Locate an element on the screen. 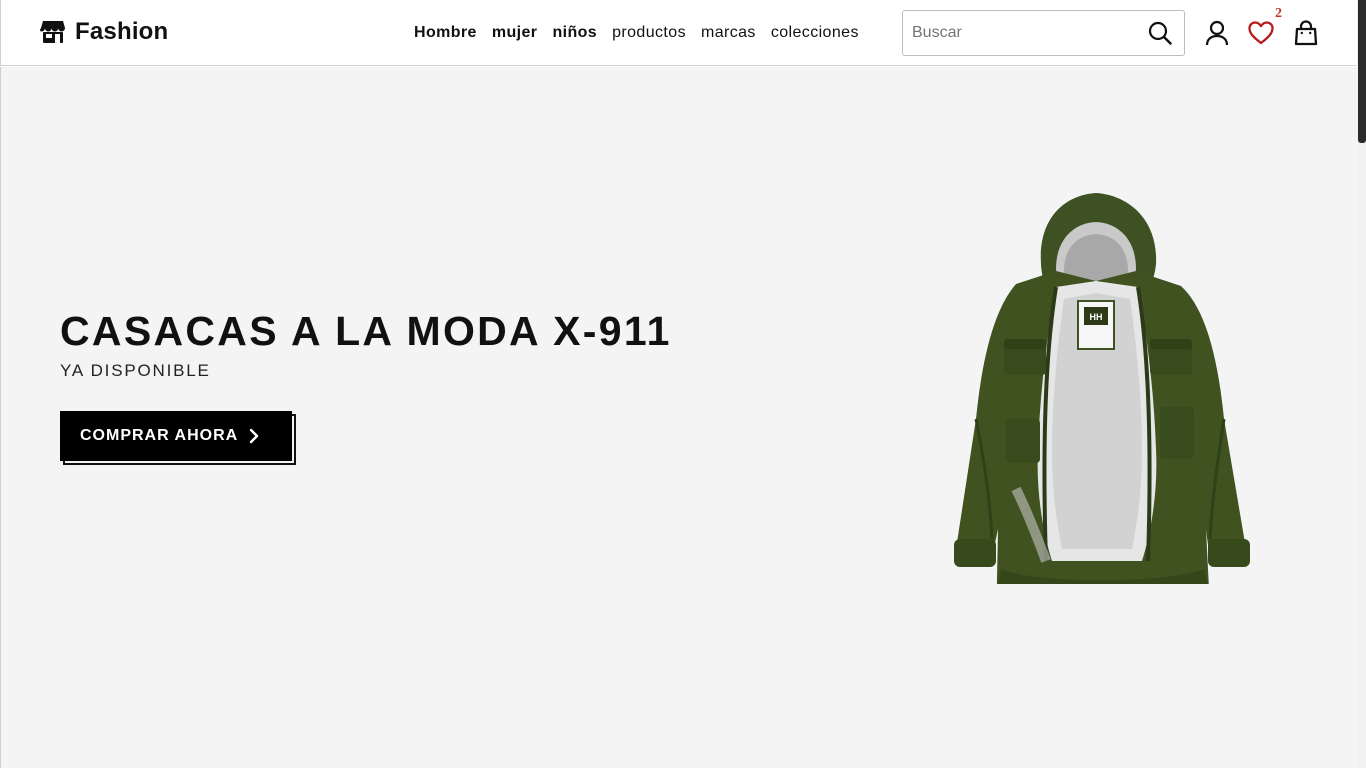 The width and height of the screenshot is (1366, 768). chevron-right-icon is located at coordinates (254, 436).